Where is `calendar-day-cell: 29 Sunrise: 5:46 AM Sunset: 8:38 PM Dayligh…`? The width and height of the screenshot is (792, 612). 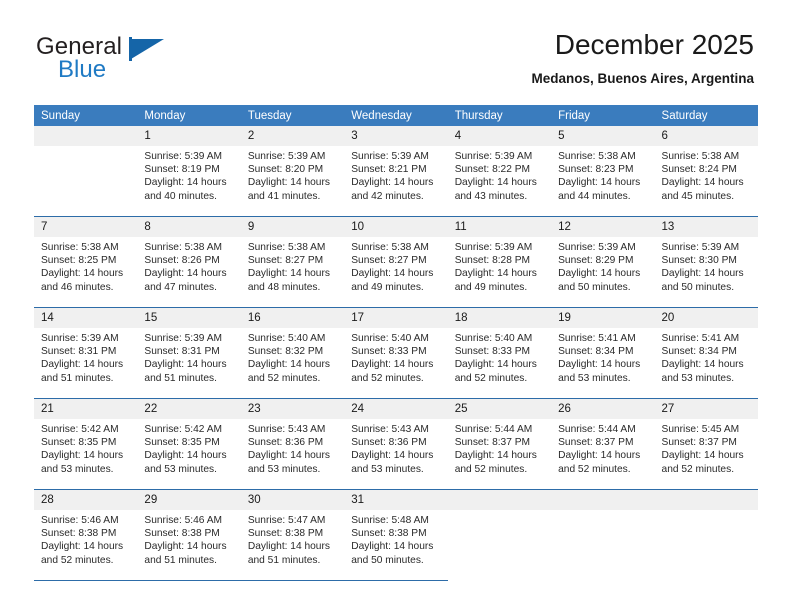 calendar-day-cell: 29 Sunrise: 5:46 AM Sunset: 8:38 PM Dayligh… is located at coordinates (189, 535).